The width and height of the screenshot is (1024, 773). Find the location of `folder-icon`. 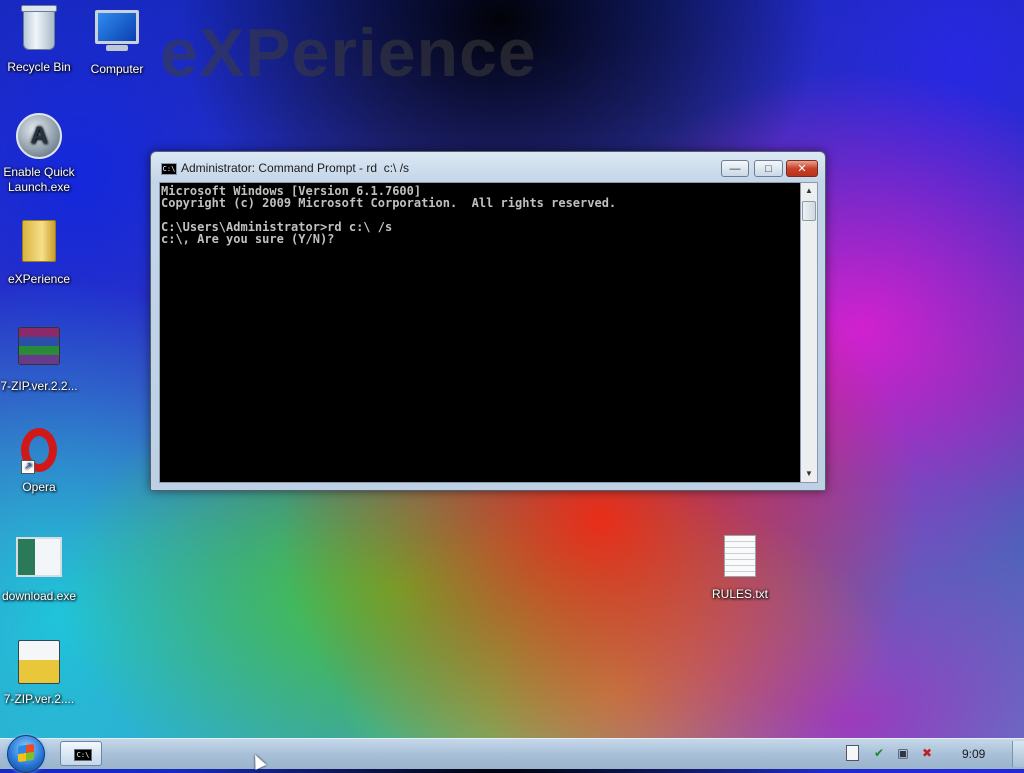

folder-icon is located at coordinates (39, 241).